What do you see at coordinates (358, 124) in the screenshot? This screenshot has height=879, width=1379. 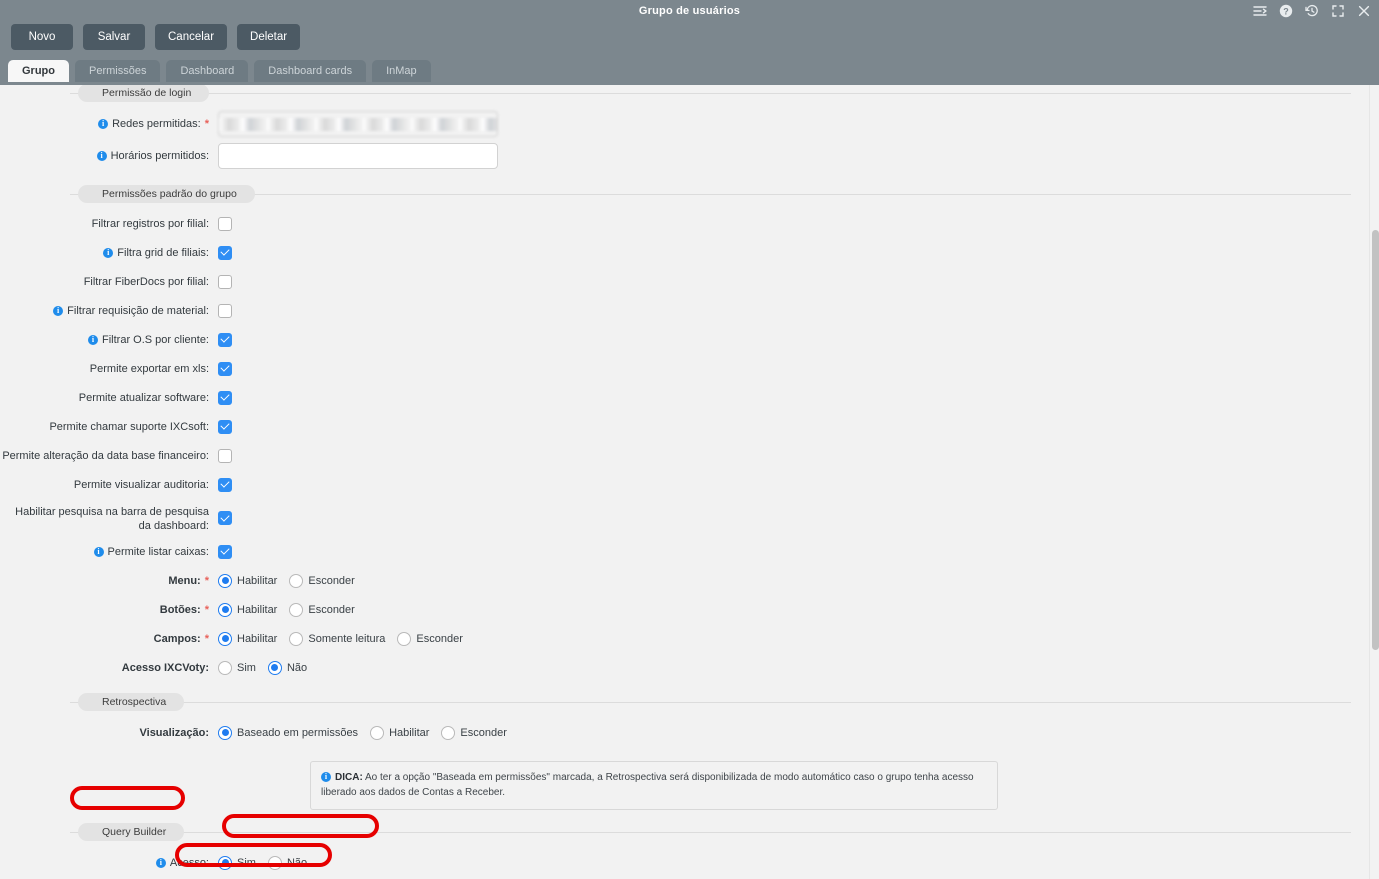 I see `redes-permitidas-input` at bounding box center [358, 124].